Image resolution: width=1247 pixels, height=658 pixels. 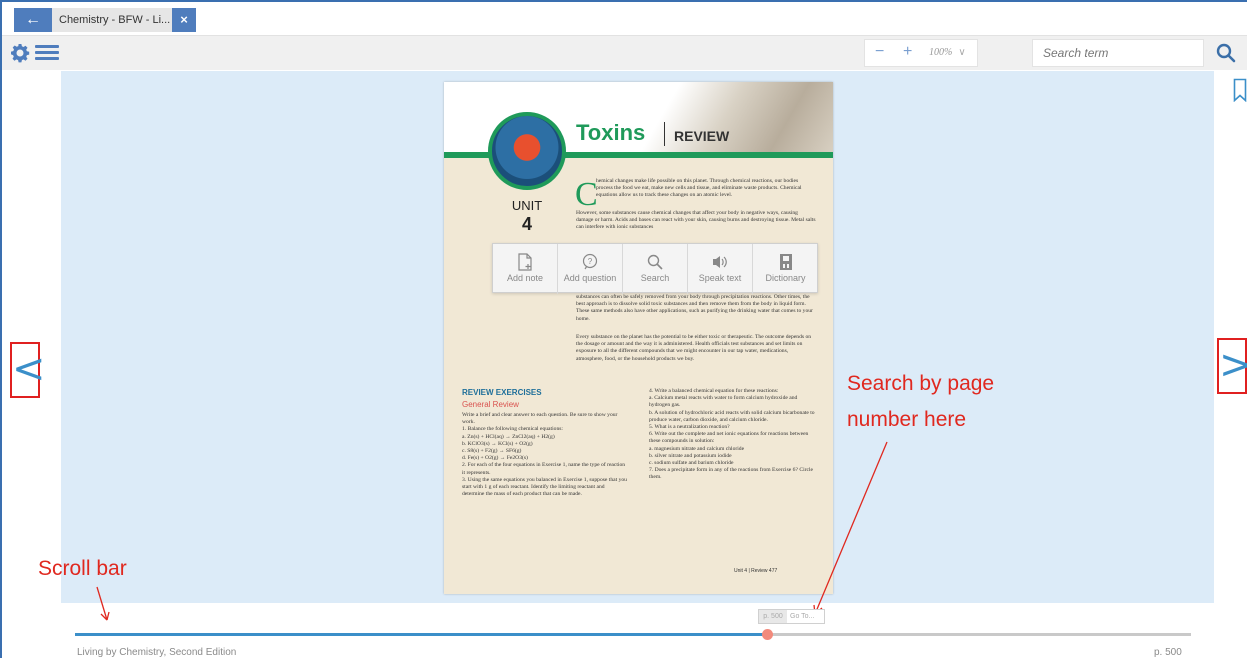 What do you see at coordinates (20, 53) in the screenshot?
I see `gear-icon` at bounding box center [20, 53].